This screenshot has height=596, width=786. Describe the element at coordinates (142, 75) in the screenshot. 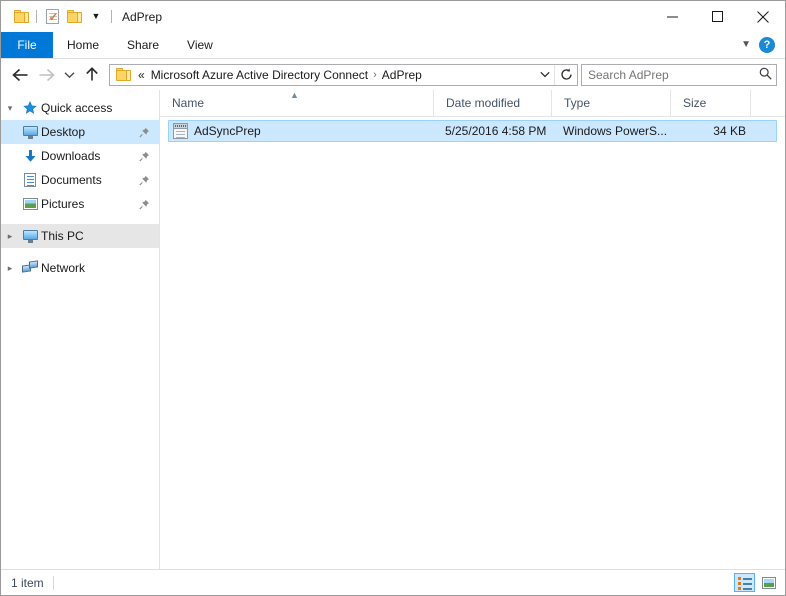

I see `breadcrumb-overflow-icon: «` at that location.